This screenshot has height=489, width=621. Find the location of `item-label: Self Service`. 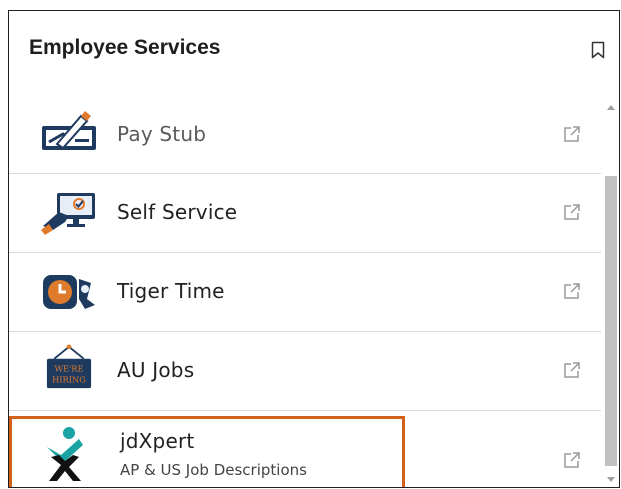

item-label: Self Service is located at coordinates (177, 212).